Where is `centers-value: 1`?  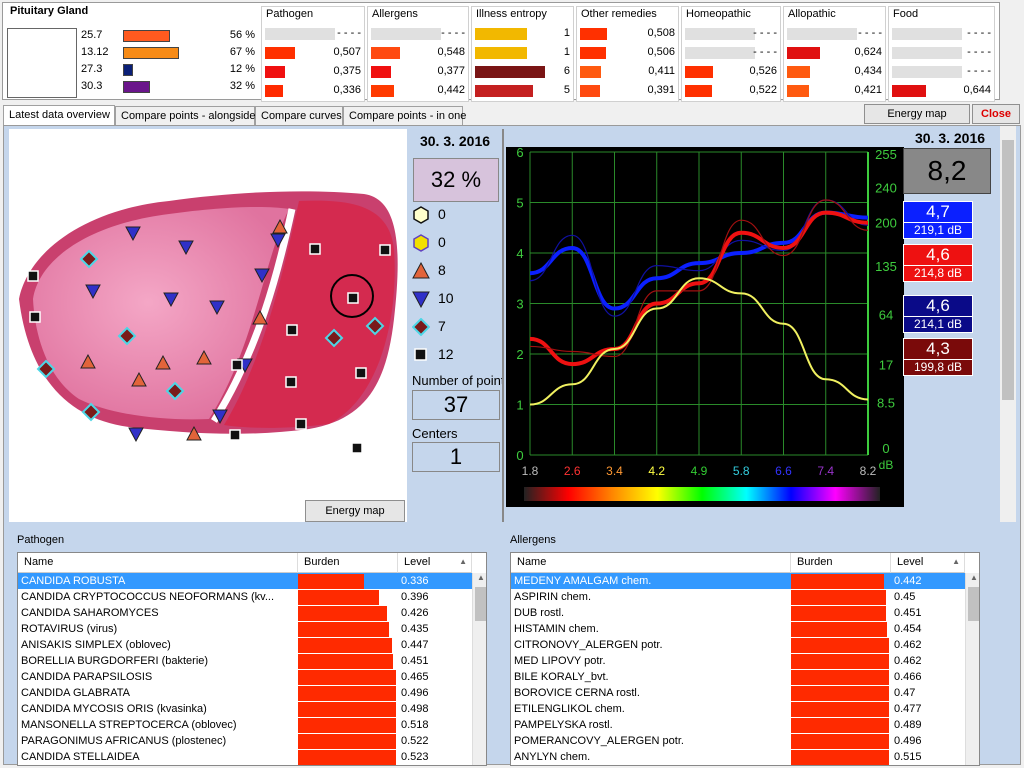
centers-value: 1 is located at coordinates (456, 457).